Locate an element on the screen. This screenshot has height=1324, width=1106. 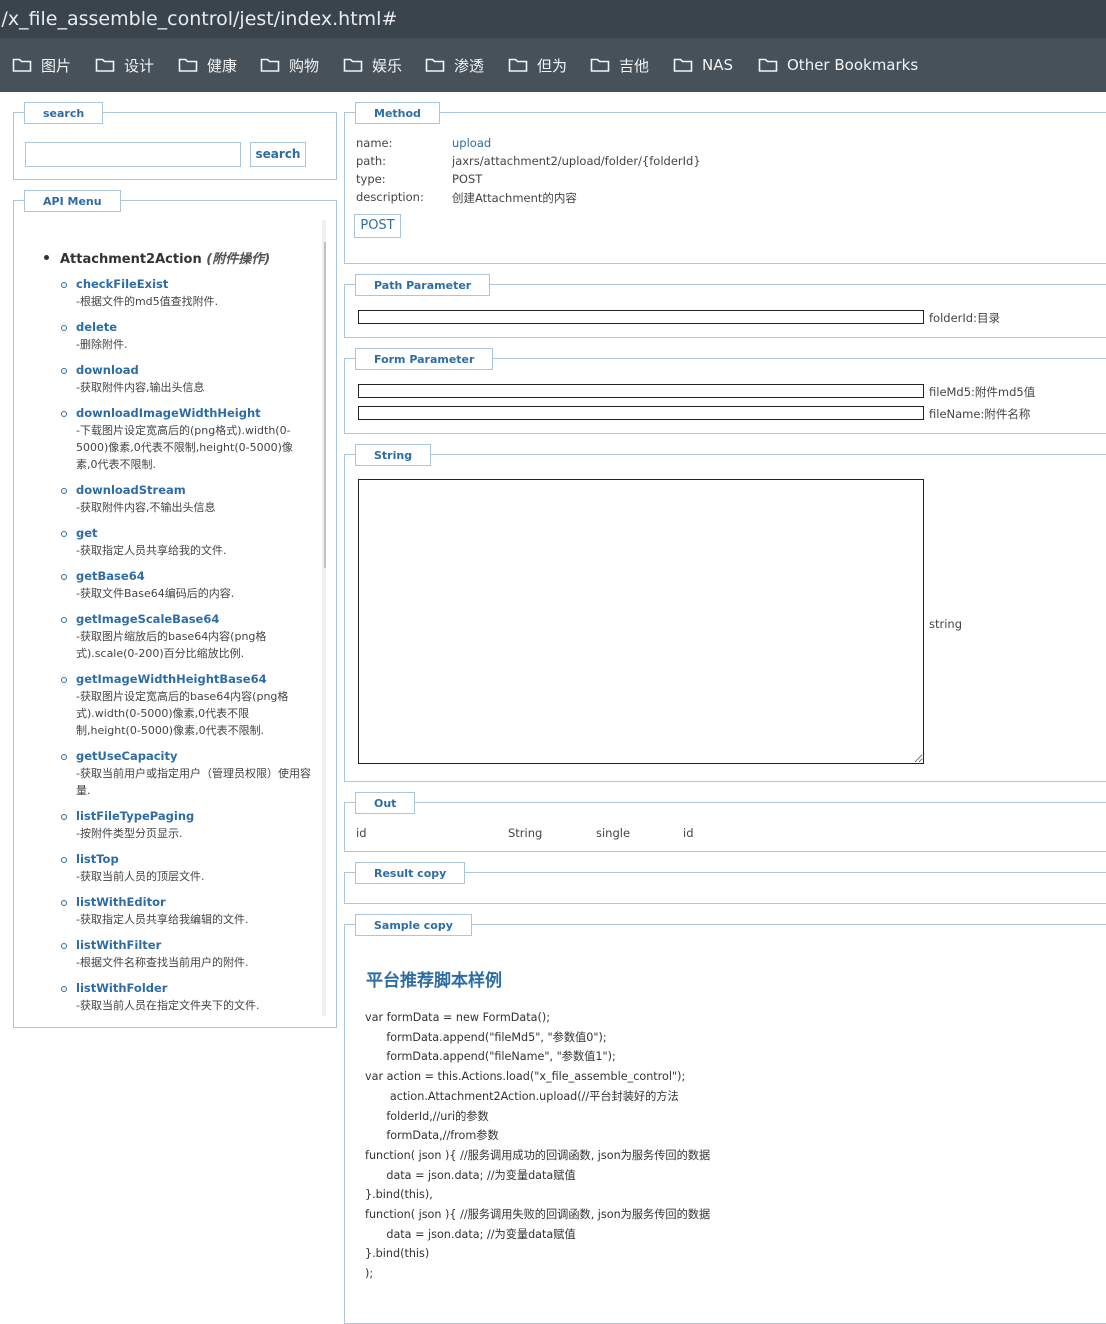
method-path-label: path: is located at coordinates (371, 161).